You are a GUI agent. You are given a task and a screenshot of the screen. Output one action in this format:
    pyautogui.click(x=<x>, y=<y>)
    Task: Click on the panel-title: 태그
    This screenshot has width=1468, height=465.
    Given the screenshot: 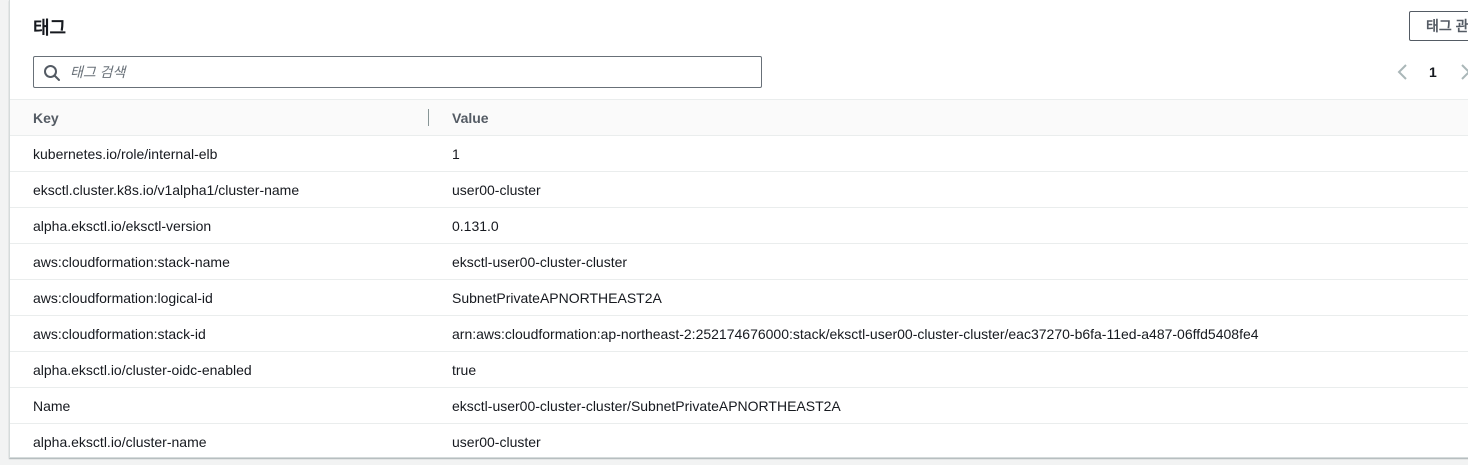 What is the action you would take?
    pyautogui.click(x=50, y=28)
    